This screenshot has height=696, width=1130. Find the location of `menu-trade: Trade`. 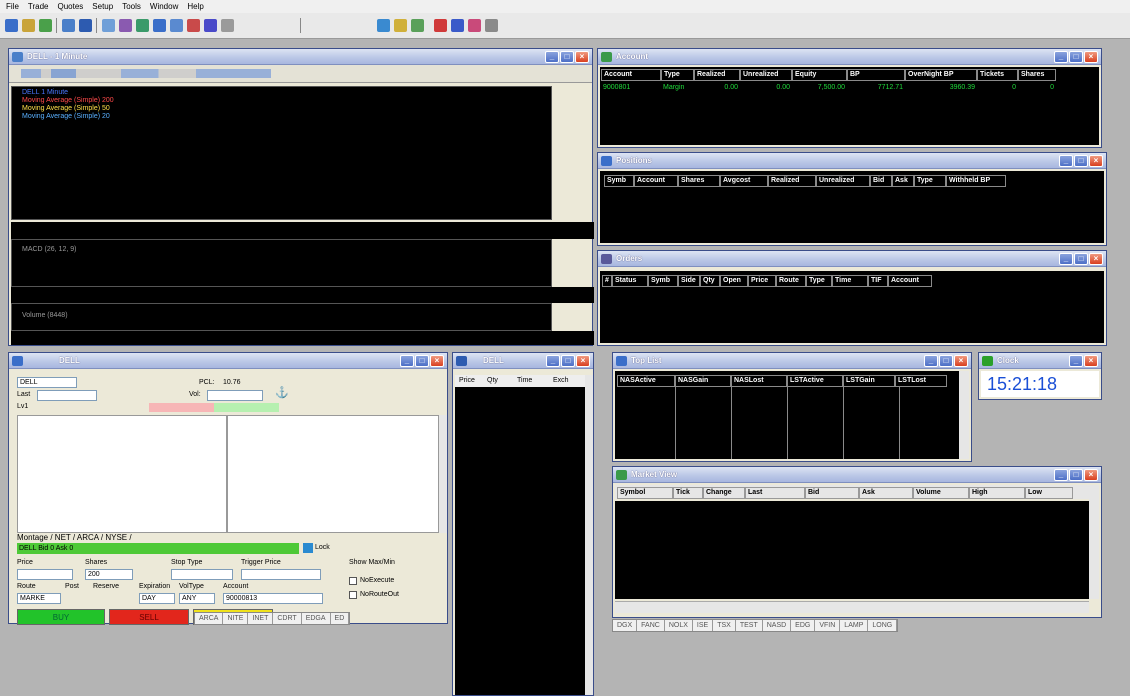

menu-trade: Trade is located at coordinates (38, 6).